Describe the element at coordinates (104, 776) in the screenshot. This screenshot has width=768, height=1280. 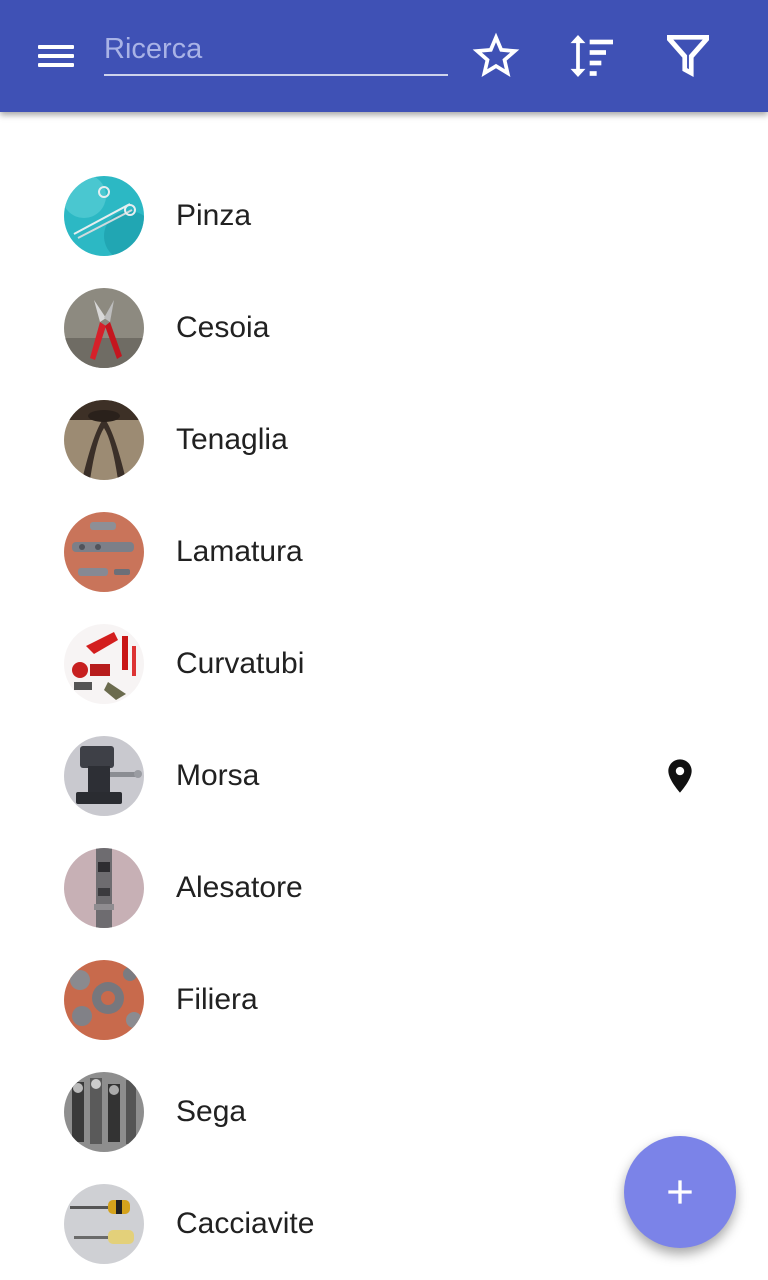
I see `morsa-thumbnail` at that location.